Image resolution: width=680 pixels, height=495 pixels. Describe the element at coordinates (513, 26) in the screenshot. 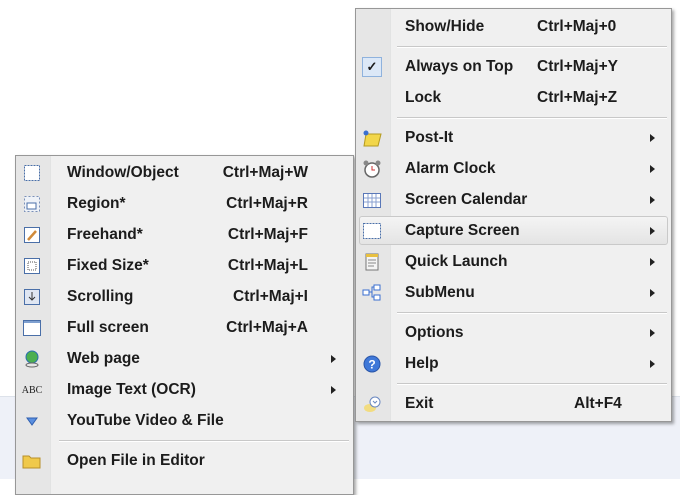

I see `menu-item-show-hide: Show/Hide Ctrl+Maj+0` at that location.